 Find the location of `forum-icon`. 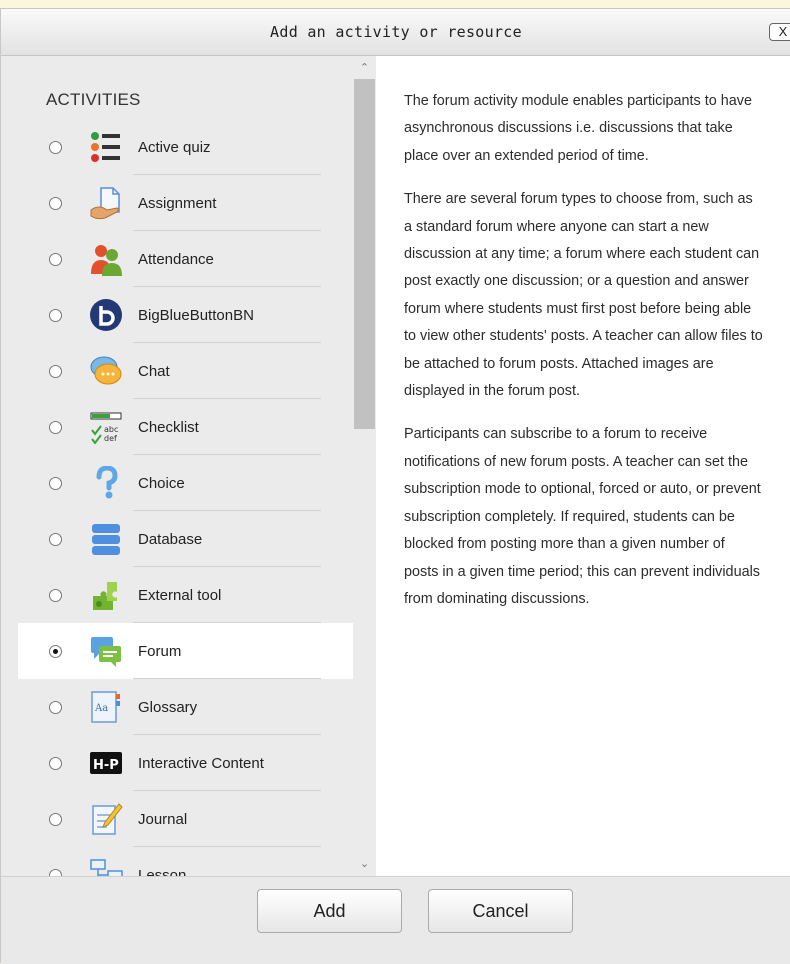

forum-icon is located at coordinates (106, 652).